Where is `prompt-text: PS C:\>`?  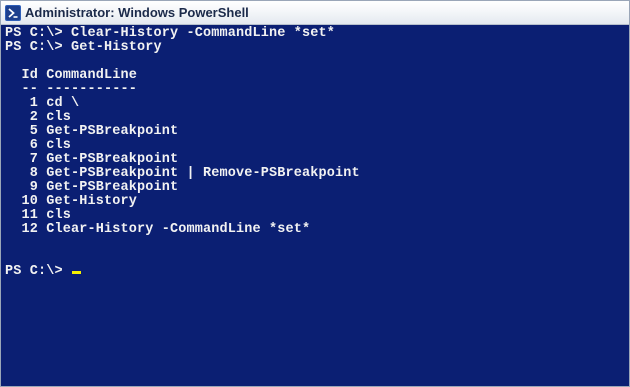
prompt-text: PS C:\> is located at coordinates (38, 271).